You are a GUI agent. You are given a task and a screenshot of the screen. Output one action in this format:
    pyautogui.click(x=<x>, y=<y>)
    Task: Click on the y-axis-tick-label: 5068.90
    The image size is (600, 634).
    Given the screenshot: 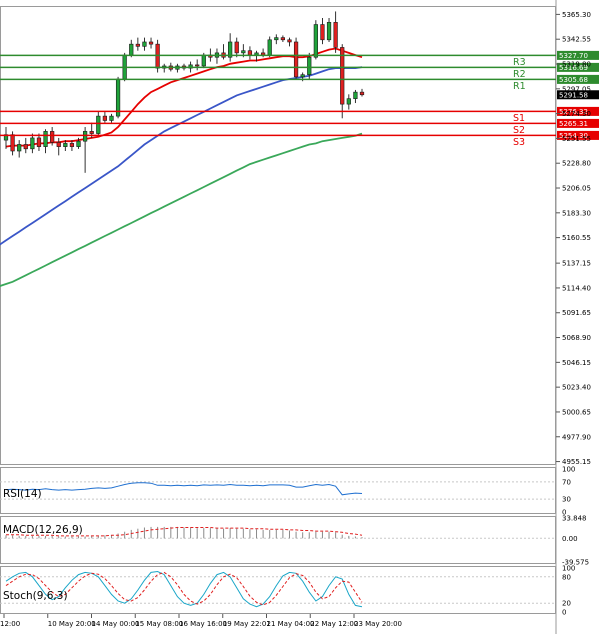 What is the action you would take?
    pyautogui.click(x=576, y=338)
    